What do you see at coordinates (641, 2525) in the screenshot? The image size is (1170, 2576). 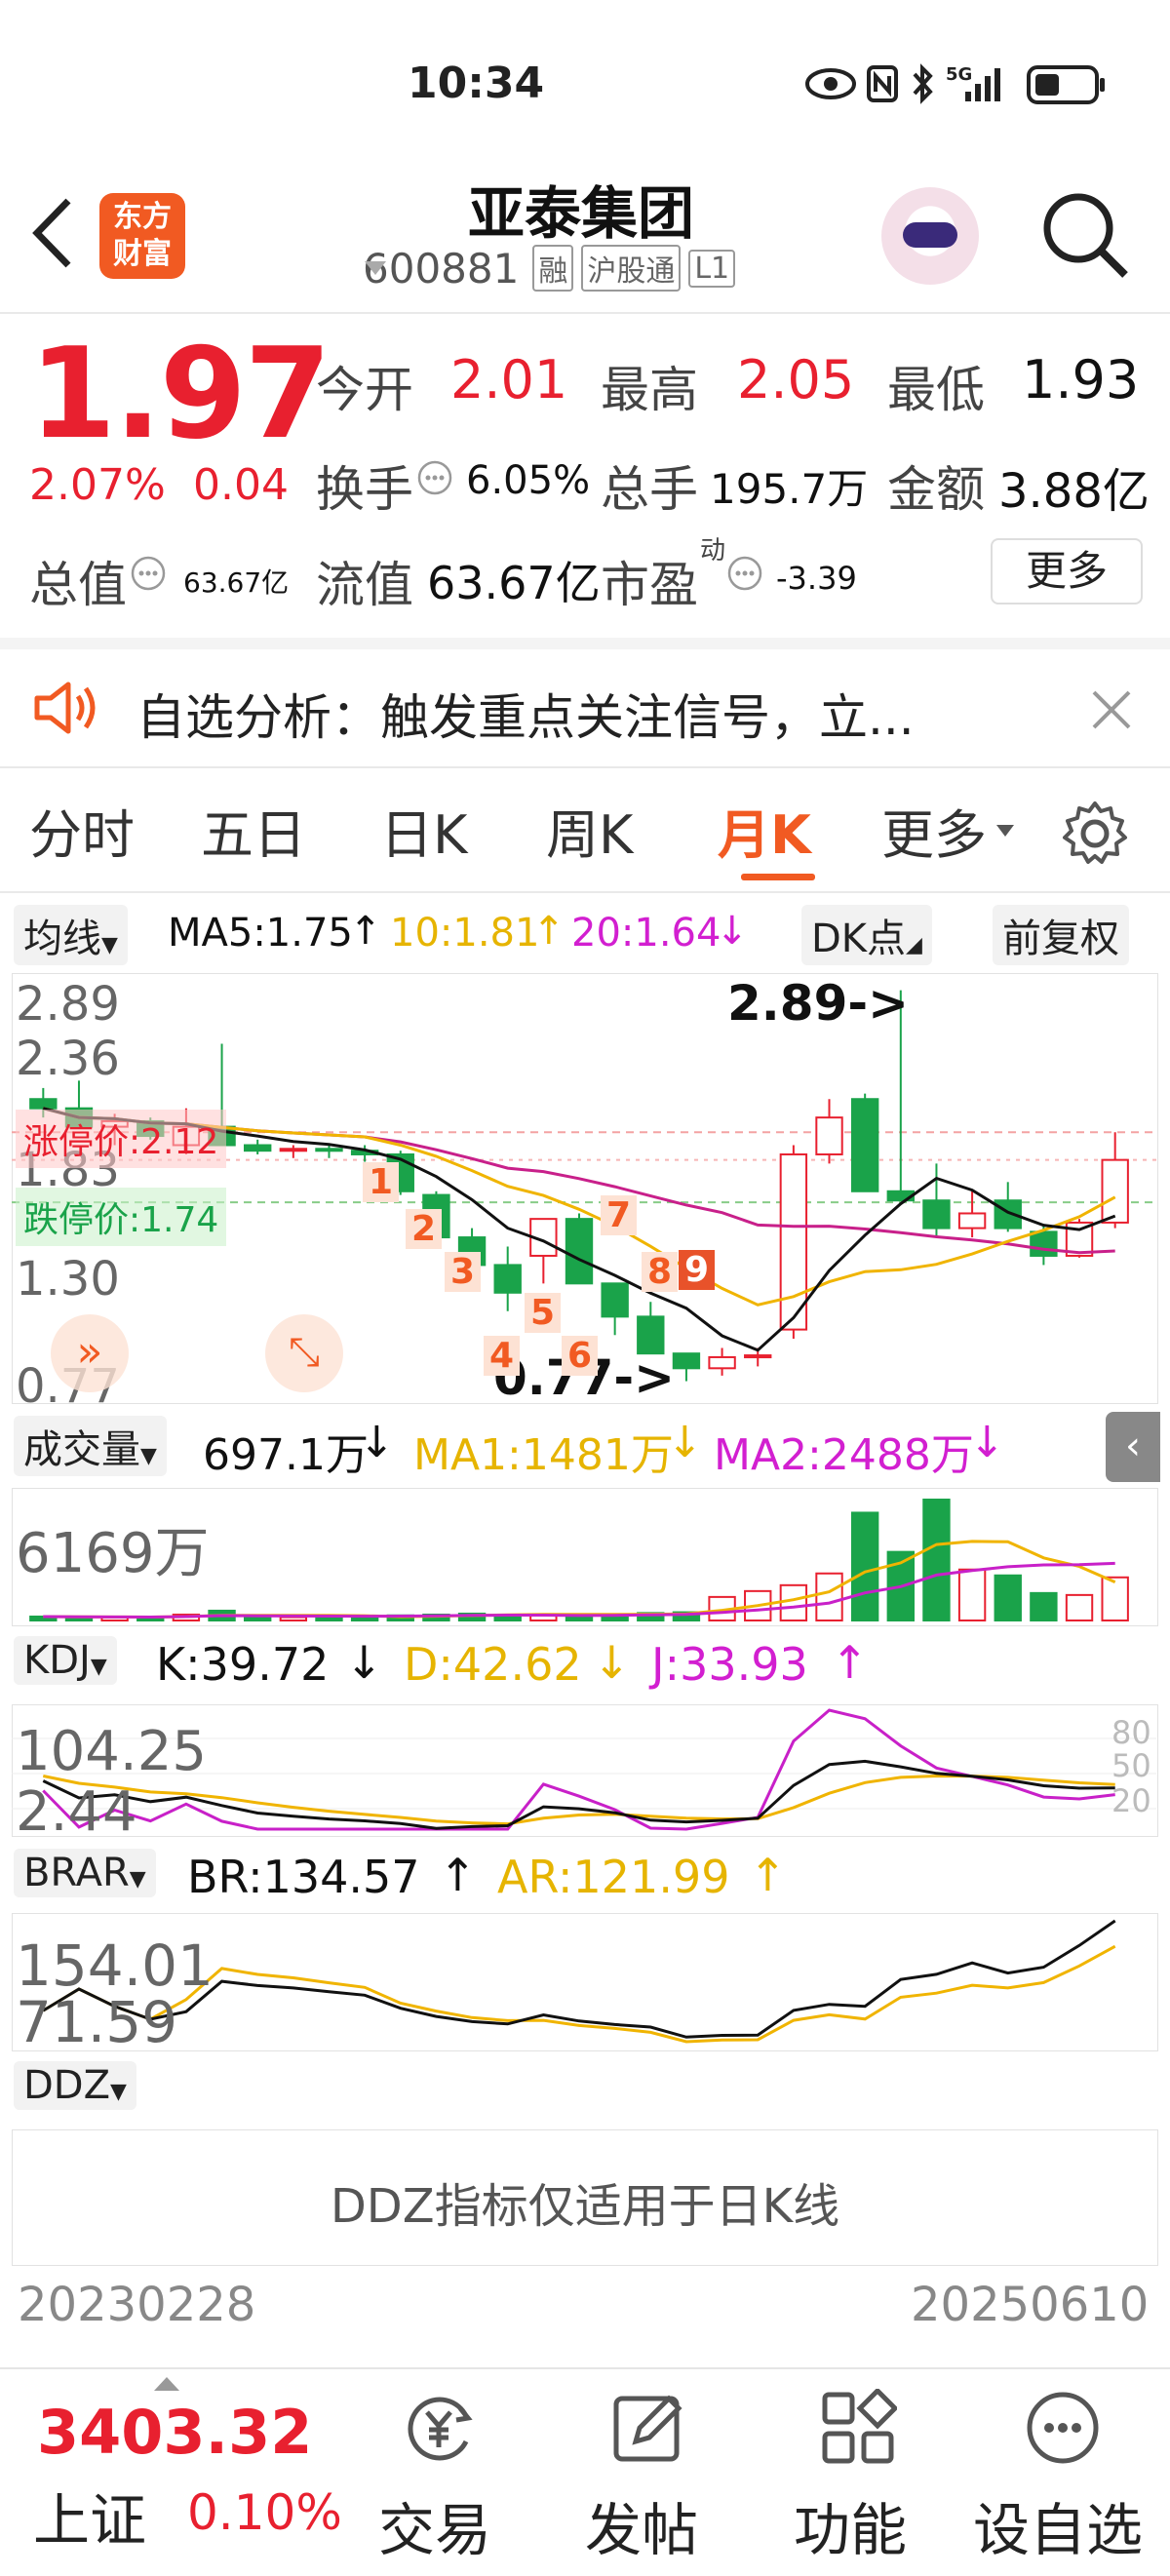 I see `post-label: 发帖` at bounding box center [641, 2525].